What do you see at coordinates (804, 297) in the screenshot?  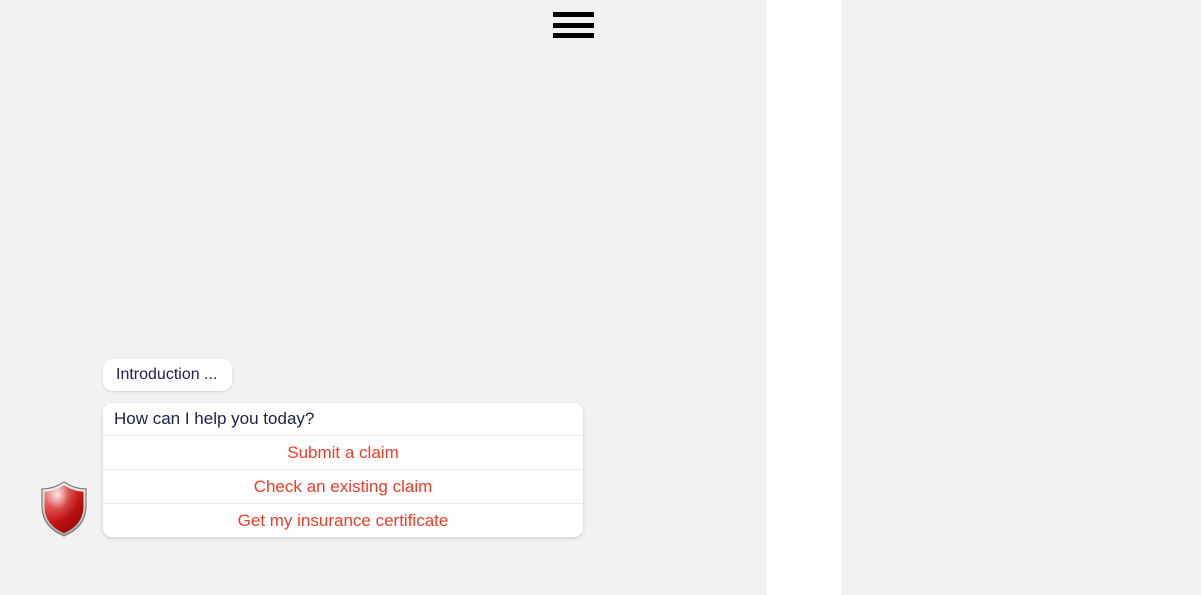 I see `panel-divider-strip` at bounding box center [804, 297].